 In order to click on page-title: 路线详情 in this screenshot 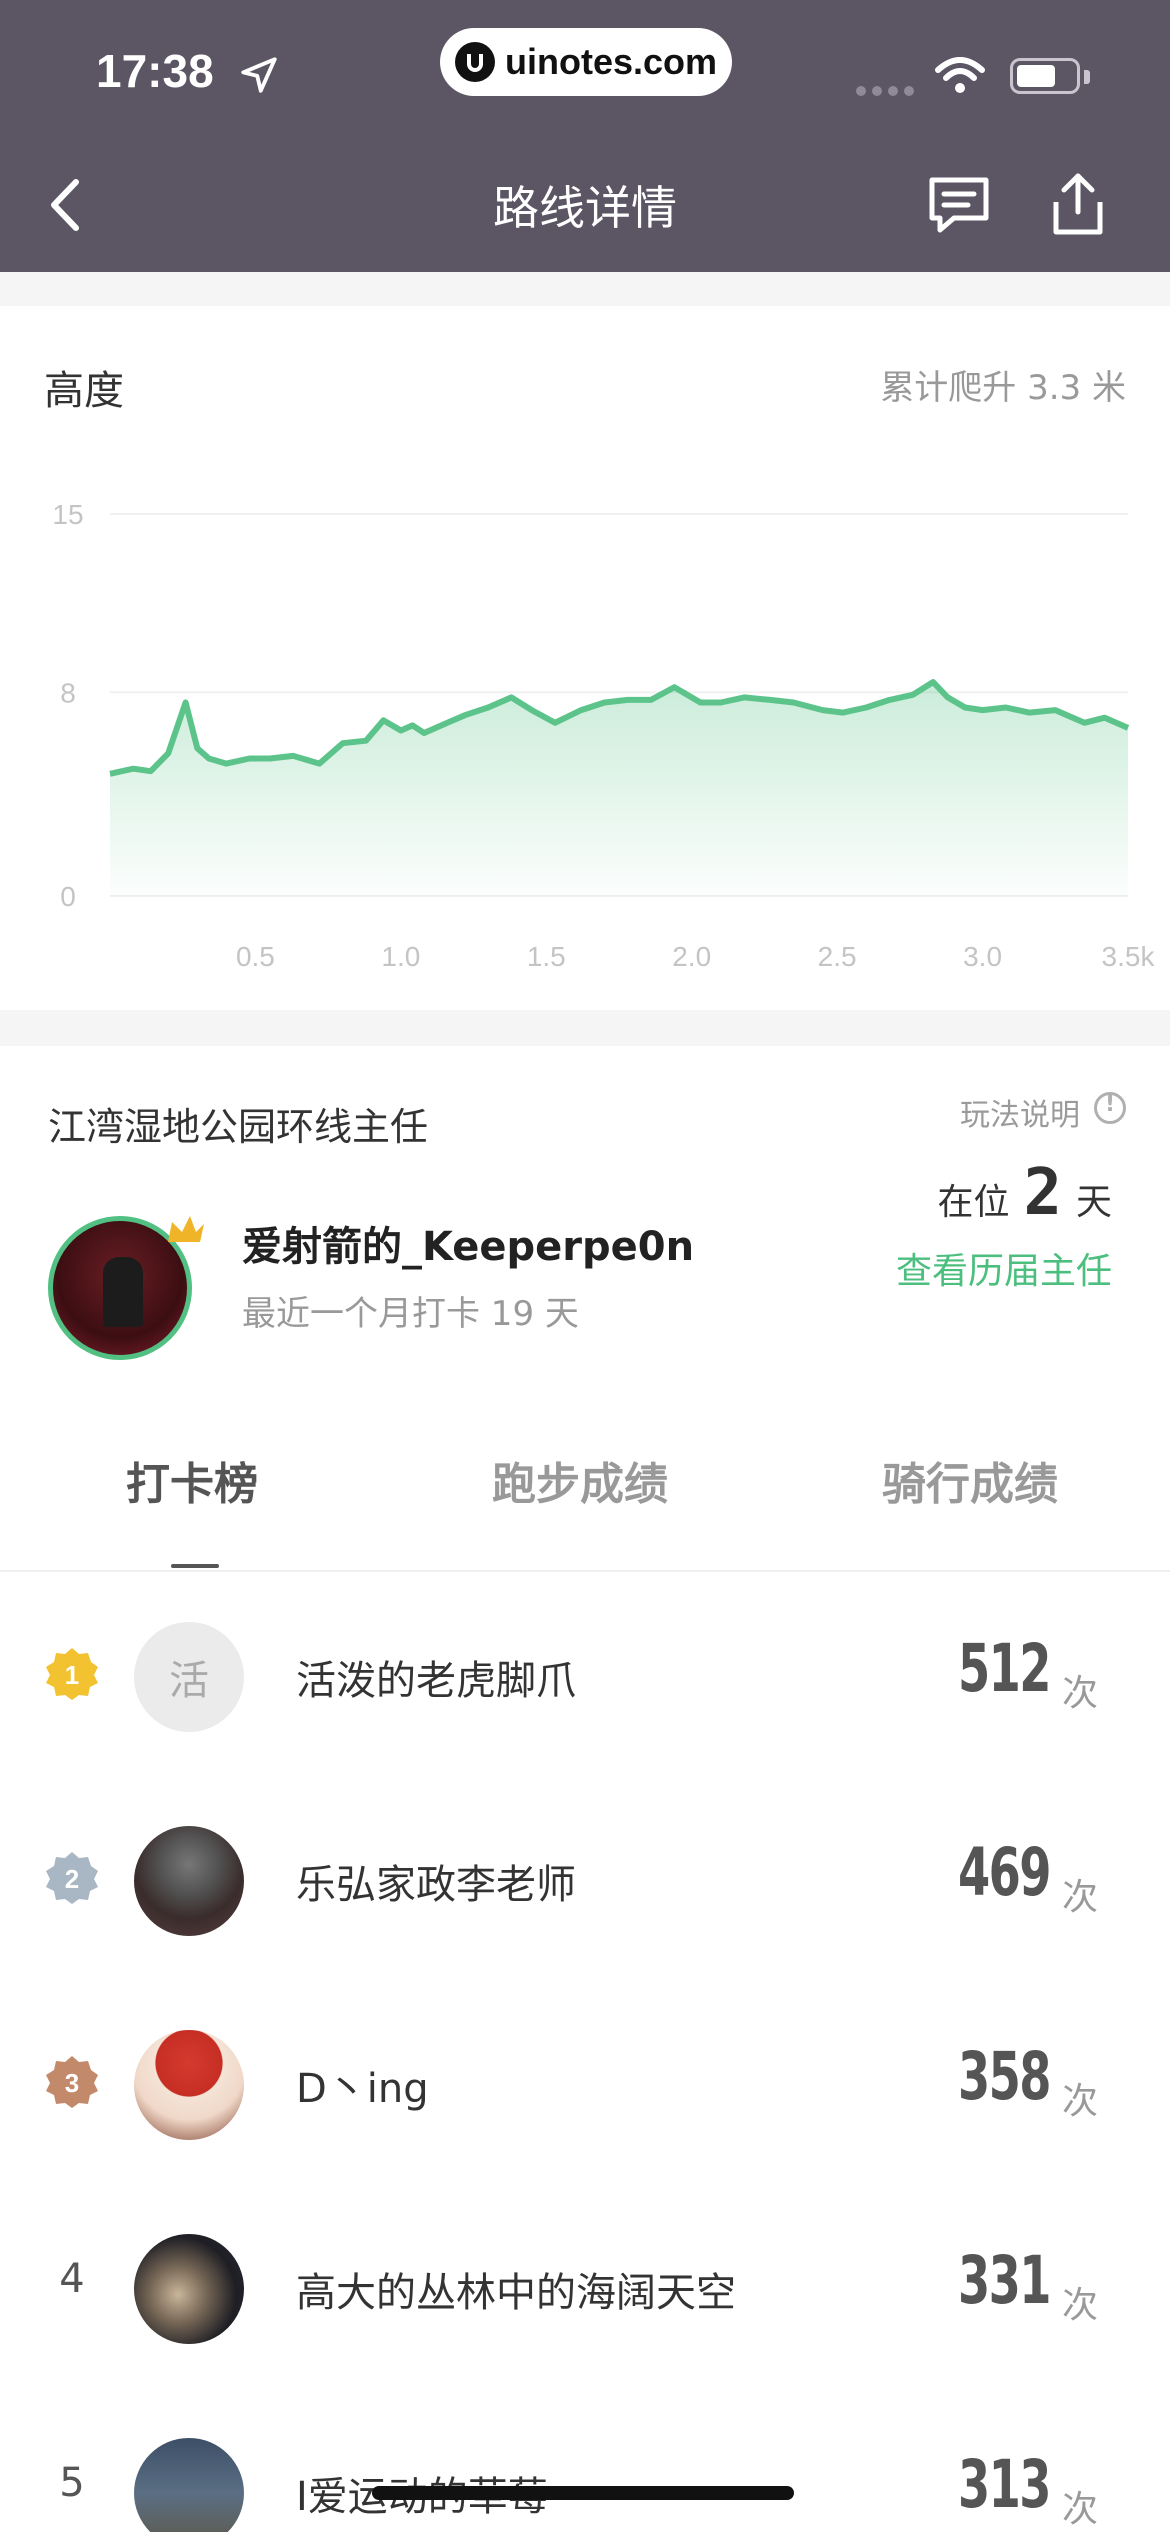, I will do `click(585, 208)`.